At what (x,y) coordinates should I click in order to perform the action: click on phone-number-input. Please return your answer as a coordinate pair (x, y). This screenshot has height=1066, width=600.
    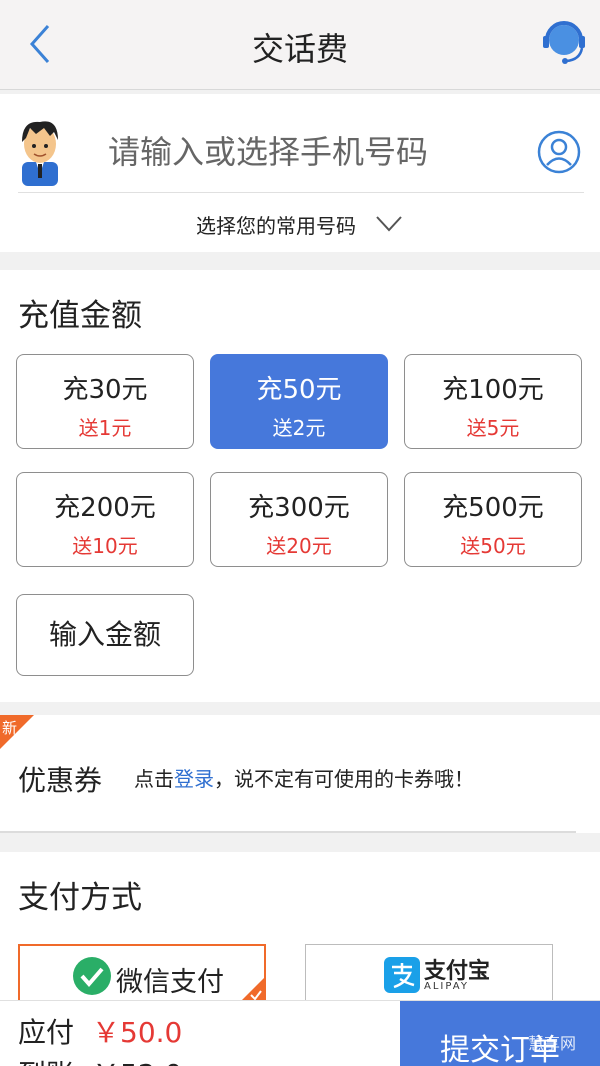
    Looking at the image, I should click on (318, 152).